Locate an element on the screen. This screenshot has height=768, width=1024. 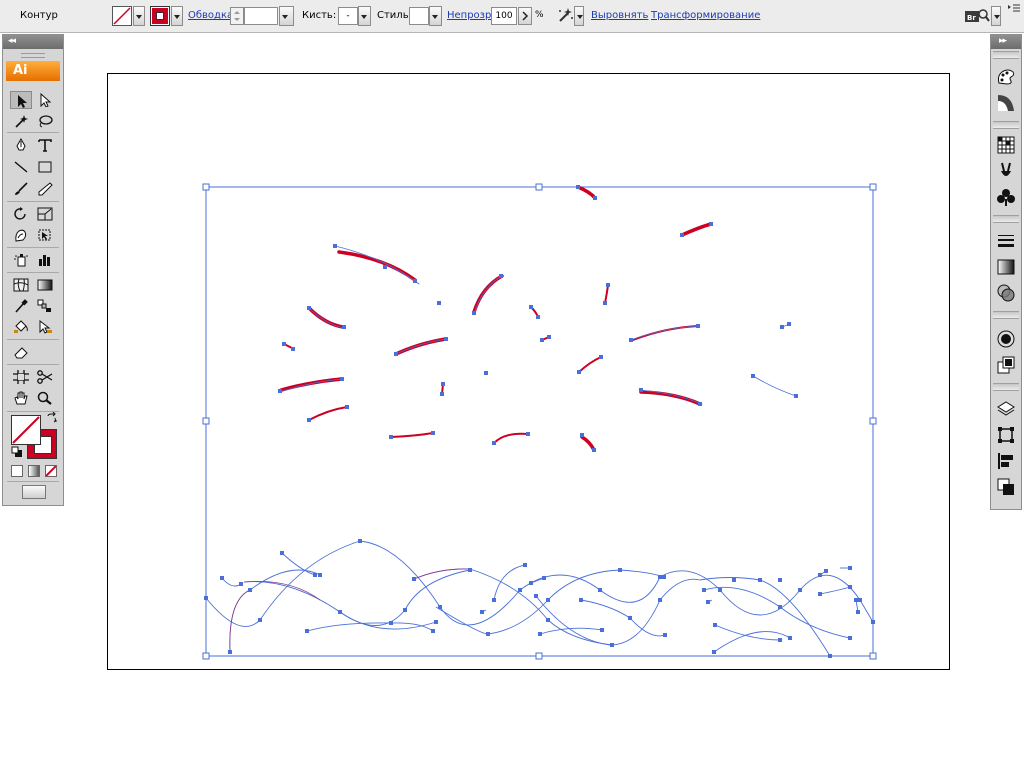
handle-bottom-left is located at coordinates (206, 656).